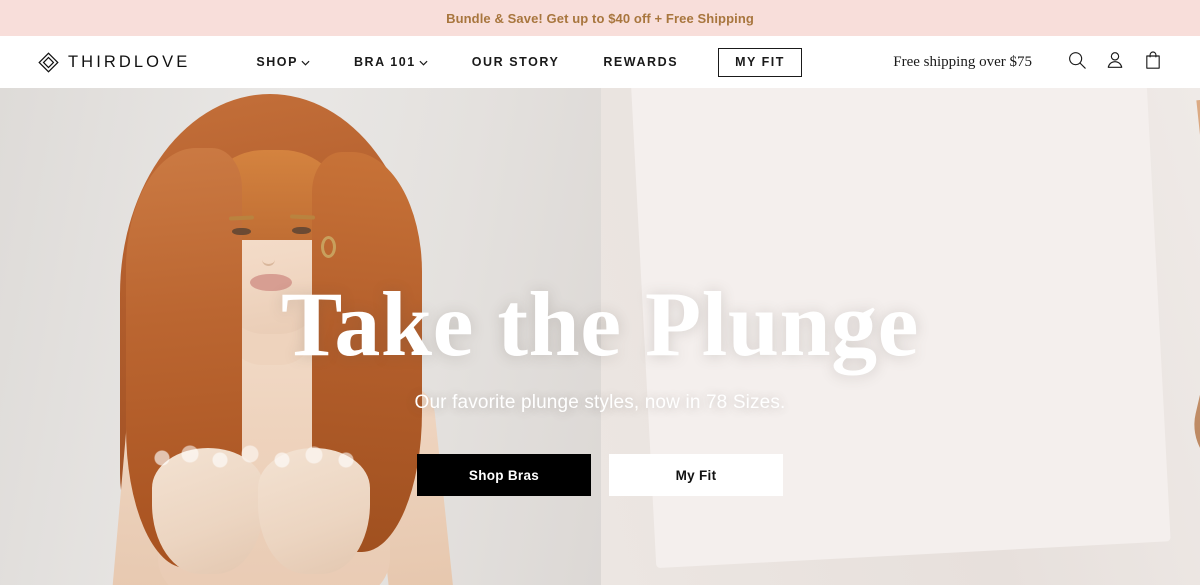 Image resolution: width=1200 pixels, height=585 pixels. I want to click on nav-item-our-story-label: OUR STORY, so click(515, 62).